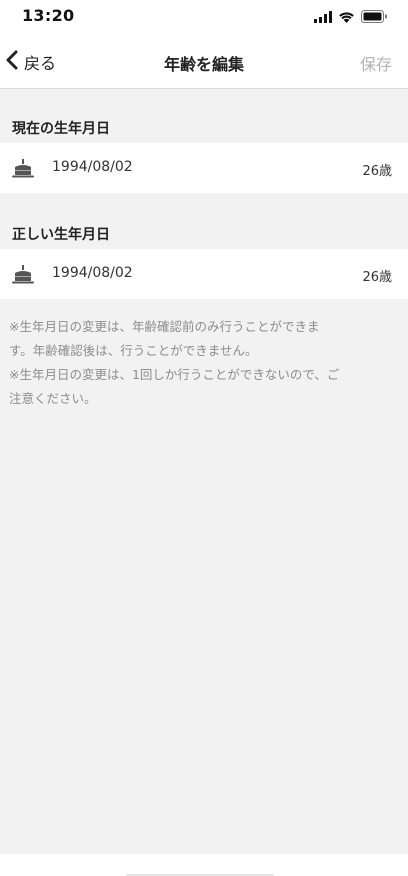  I want to click on wifi-icon, so click(346, 17).